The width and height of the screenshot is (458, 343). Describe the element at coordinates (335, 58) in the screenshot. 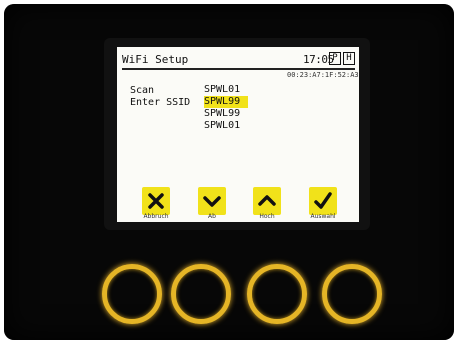

I see `status-p-indicator: P` at that location.